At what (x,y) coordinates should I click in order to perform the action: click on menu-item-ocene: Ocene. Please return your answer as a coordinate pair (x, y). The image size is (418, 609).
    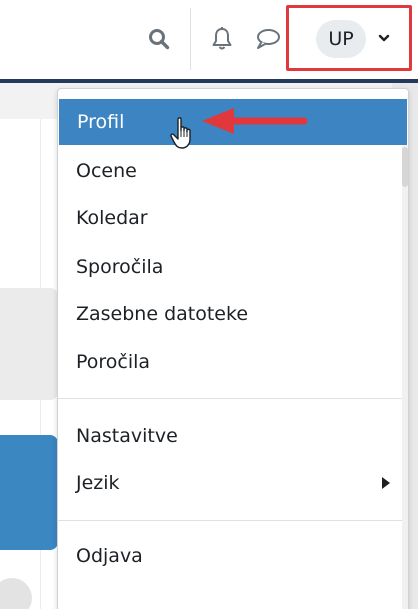
    Looking at the image, I should click on (233, 171).